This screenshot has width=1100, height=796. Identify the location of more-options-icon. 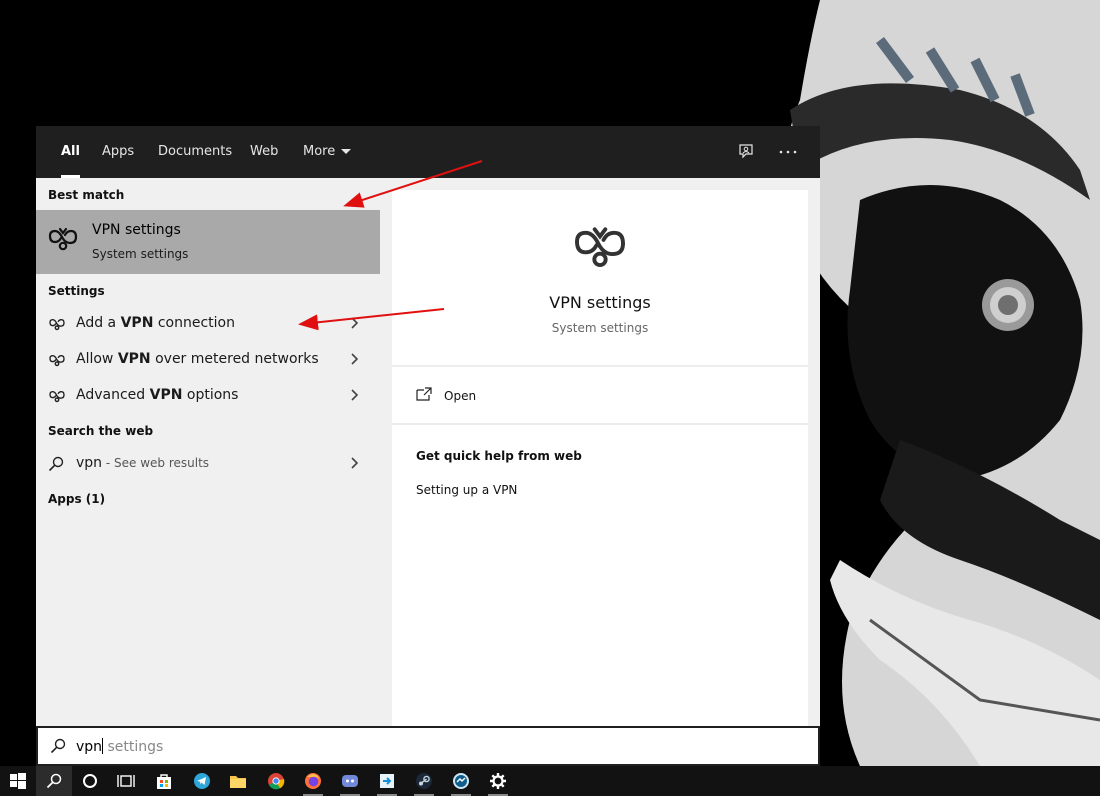
(788, 152).